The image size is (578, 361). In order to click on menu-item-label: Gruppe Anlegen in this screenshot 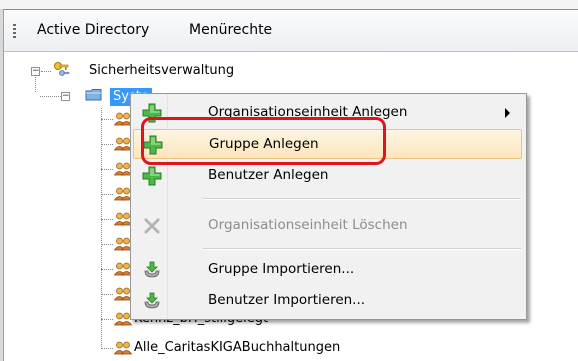, I will do `click(264, 144)`.